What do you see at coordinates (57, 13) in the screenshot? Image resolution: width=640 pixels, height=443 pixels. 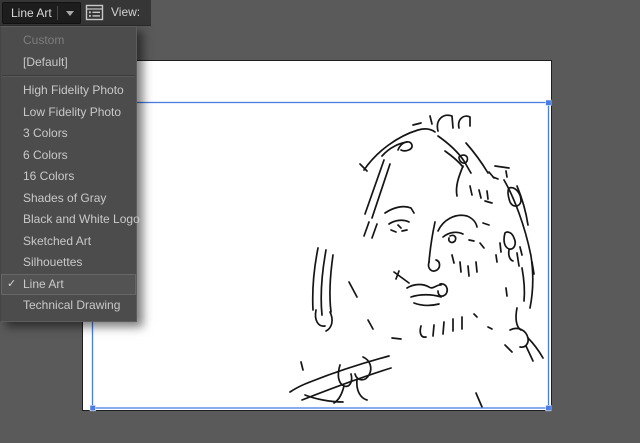 I see `dropdown-divider` at bounding box center [57, 13].